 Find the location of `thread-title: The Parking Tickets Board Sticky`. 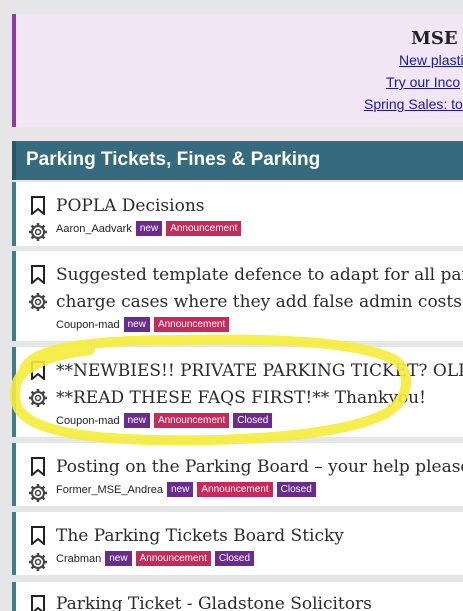

thread-title: The Parking Tickets Board Sticky is located at coordinates (200, 536).